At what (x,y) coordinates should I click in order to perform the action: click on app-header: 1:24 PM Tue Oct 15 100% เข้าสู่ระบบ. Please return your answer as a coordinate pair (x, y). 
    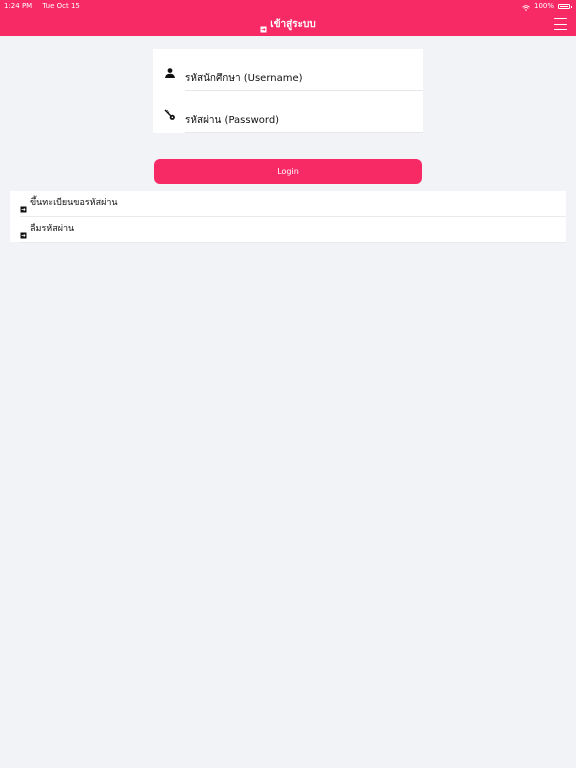
    Looking at the image, I should click on (288, 18).